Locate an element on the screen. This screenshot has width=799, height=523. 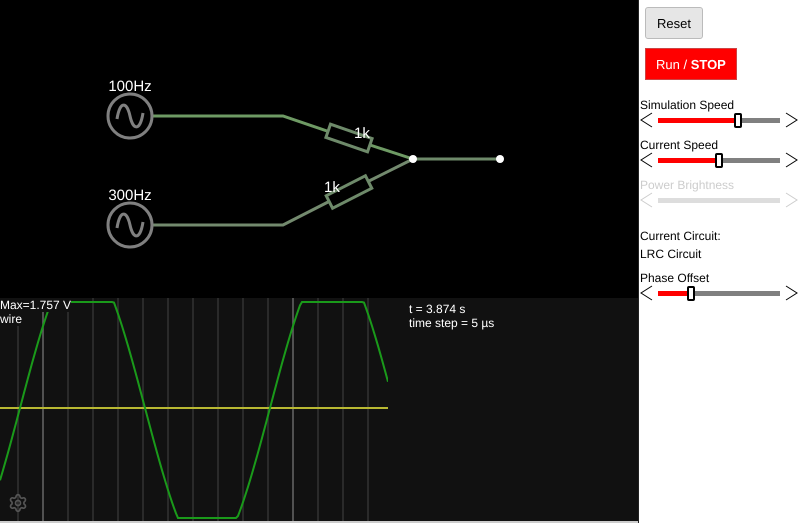
time-step-label: time step = 5 µs is located at coordinates (451, 323).